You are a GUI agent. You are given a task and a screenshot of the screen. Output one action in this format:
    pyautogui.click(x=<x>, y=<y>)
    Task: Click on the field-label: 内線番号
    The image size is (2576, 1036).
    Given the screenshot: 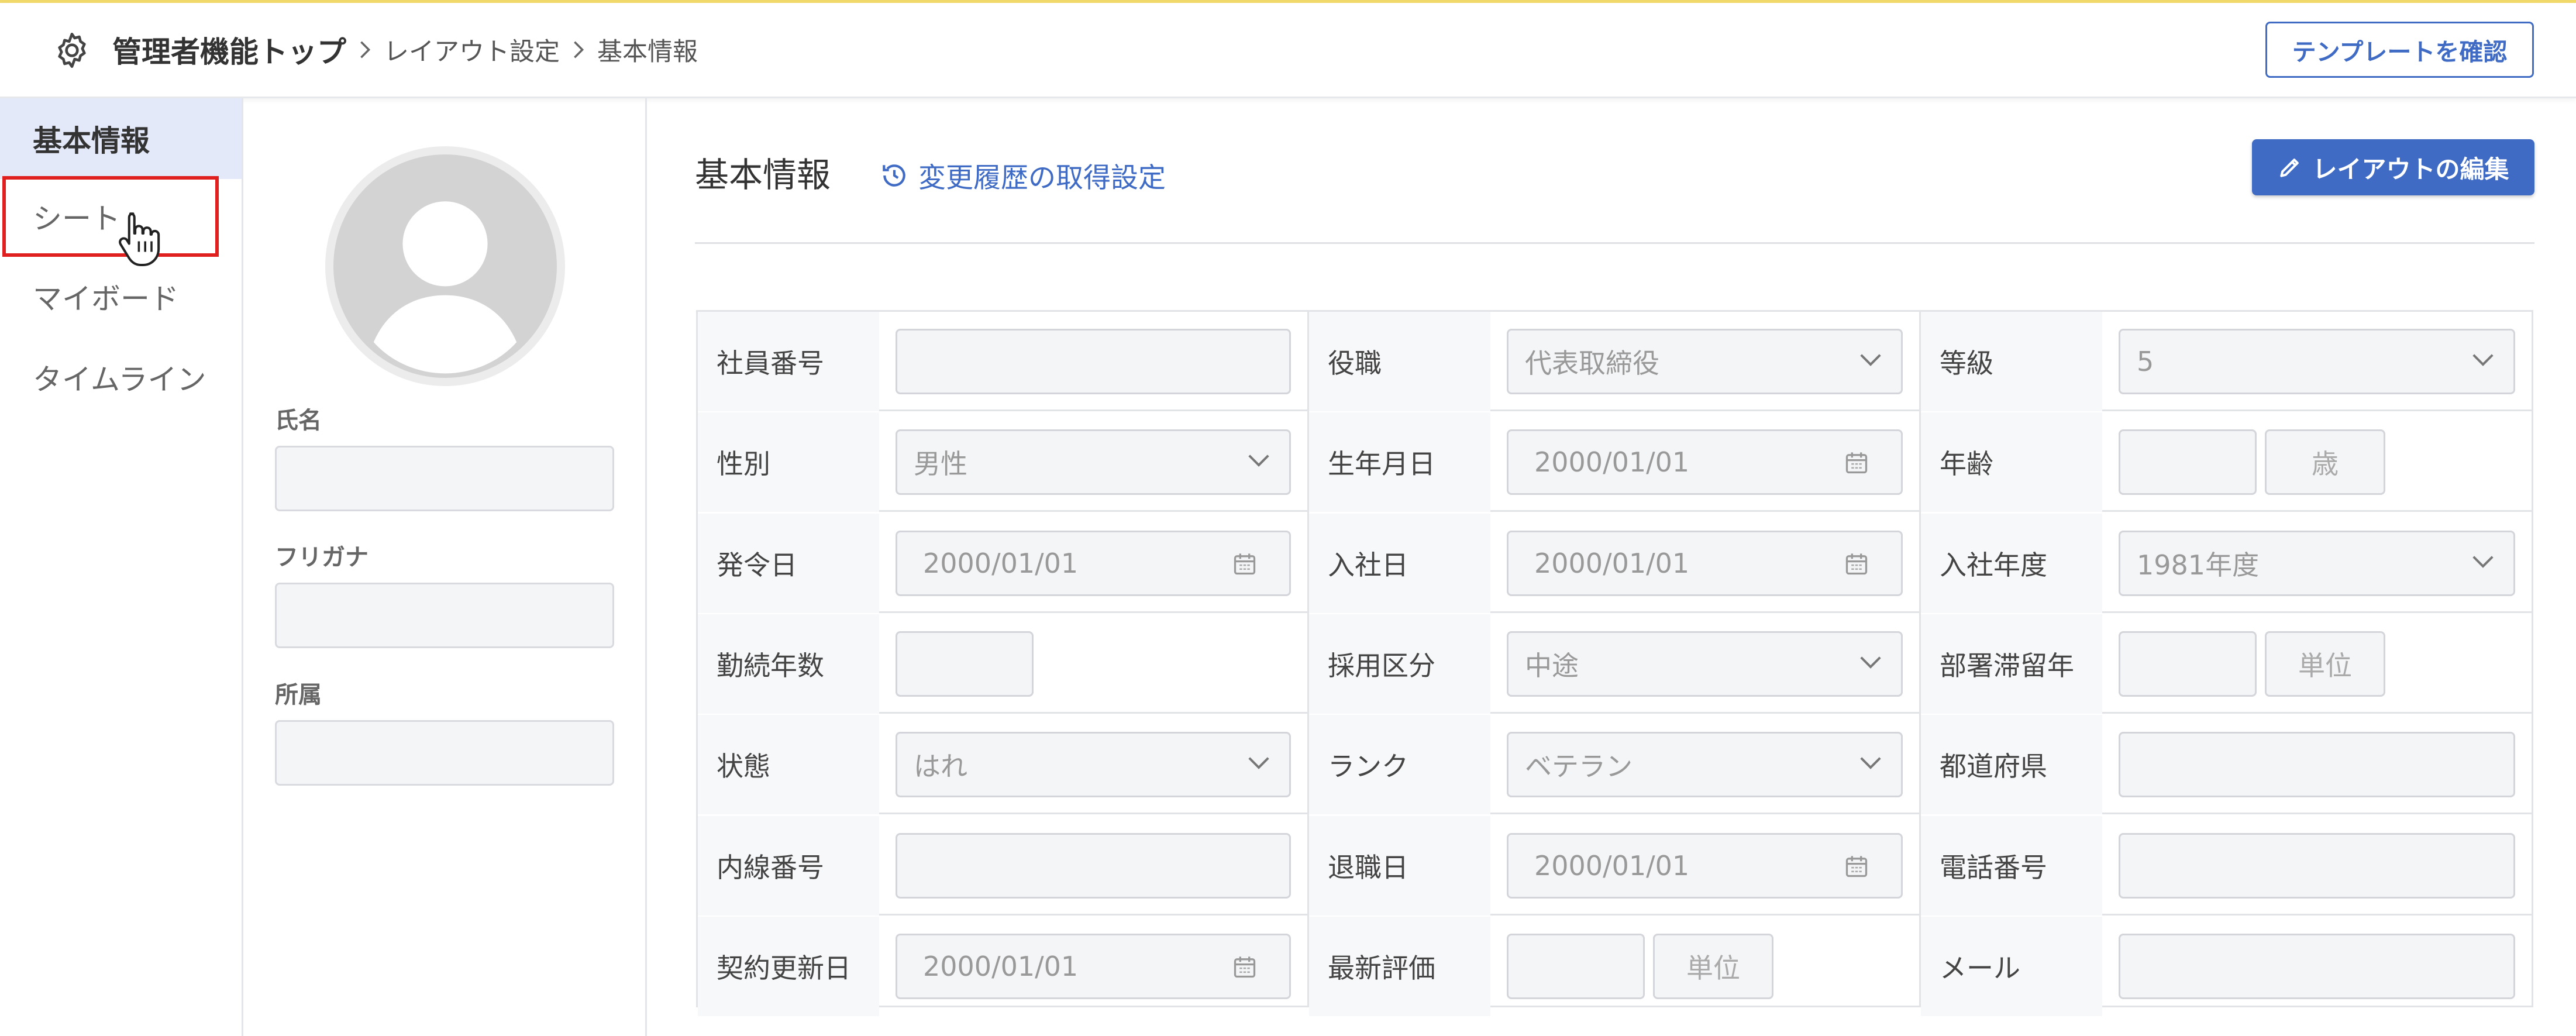 What is the action you would take?
    pyautogui.click(x=788, y=865)
    